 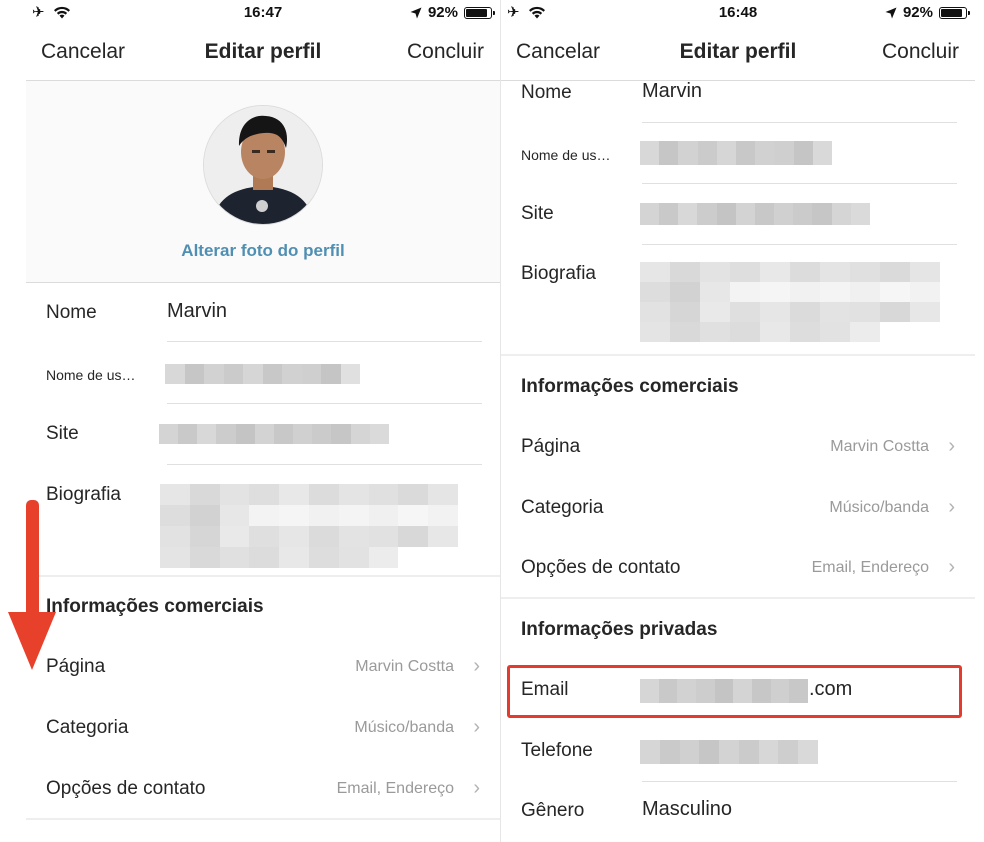 What do you see at coordinates (263, 13) in the screenshot?
I see `status-bar: ✈ 16:47 92%` at bounding box center [263, 13].